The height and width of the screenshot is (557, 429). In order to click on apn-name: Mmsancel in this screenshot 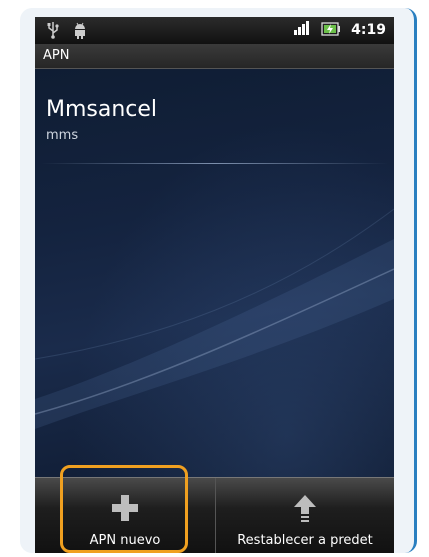, I will do `click(102, 109)`.